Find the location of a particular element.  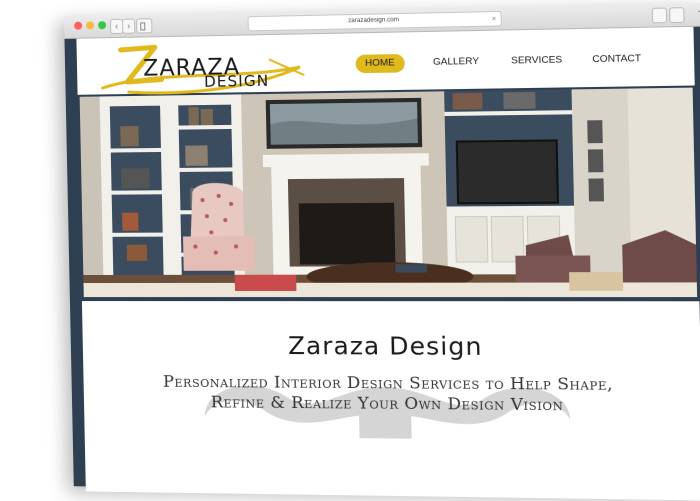

nav-contact: CONTACT is located at coordinates (616, 60).